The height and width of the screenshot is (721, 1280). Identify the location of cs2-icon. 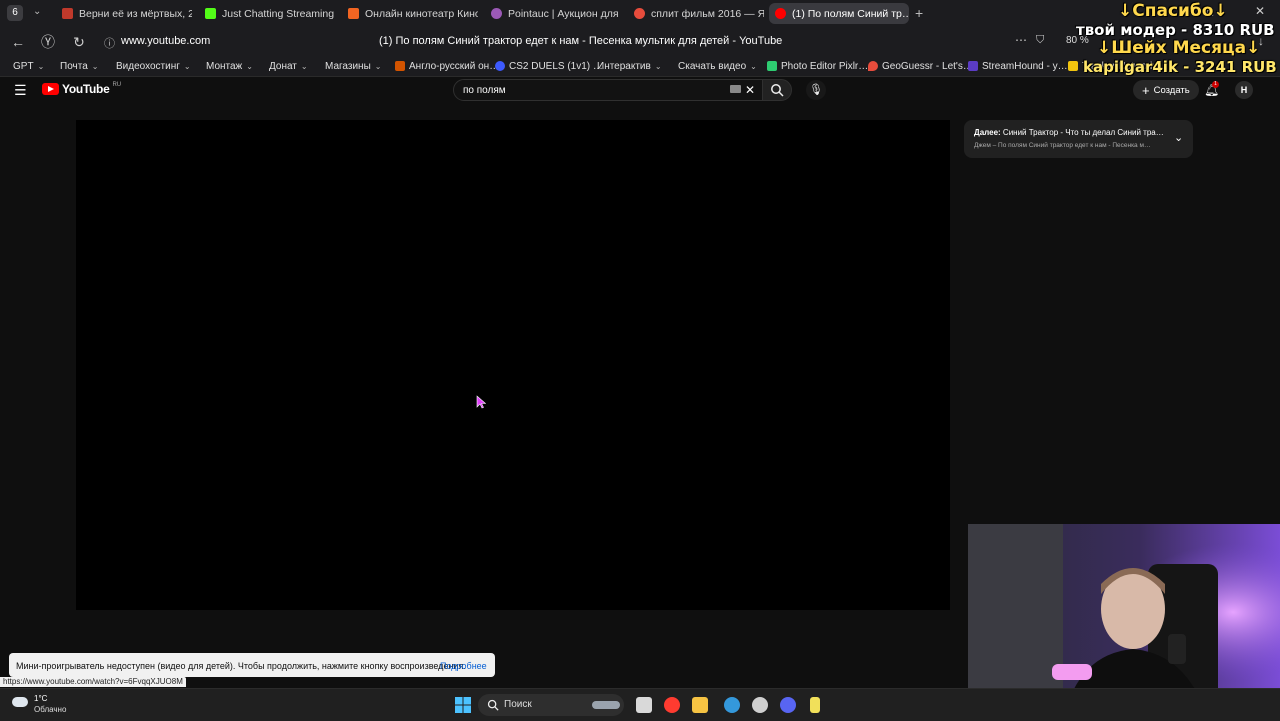
(500, 66).